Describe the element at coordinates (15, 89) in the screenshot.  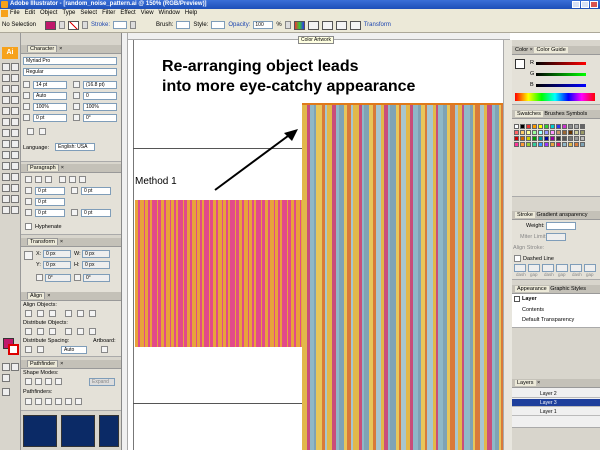
I see `type-tool-icon` at that location.